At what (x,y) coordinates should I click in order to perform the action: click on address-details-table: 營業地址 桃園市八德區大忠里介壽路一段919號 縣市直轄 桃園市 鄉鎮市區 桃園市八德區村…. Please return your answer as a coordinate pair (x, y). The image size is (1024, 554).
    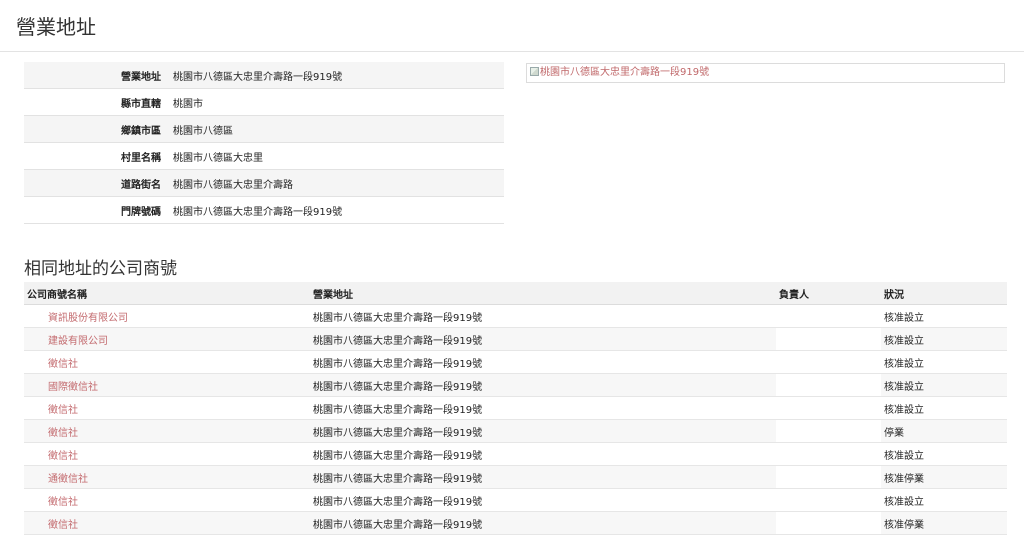
    Looking at the image, I should click on (264, 143).